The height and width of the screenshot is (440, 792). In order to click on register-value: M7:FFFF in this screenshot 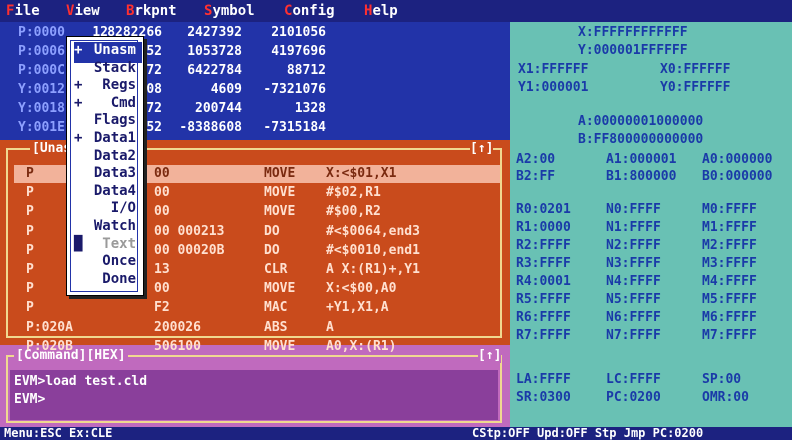, I will do `click(729, 335)`.